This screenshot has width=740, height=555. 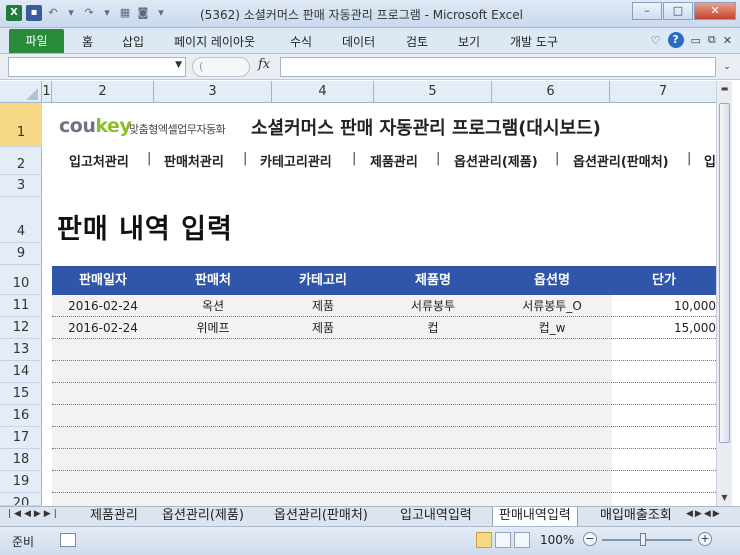 I want to click on tab-page-layout: 페이지 레이아웃, so click(x=214, y=41).